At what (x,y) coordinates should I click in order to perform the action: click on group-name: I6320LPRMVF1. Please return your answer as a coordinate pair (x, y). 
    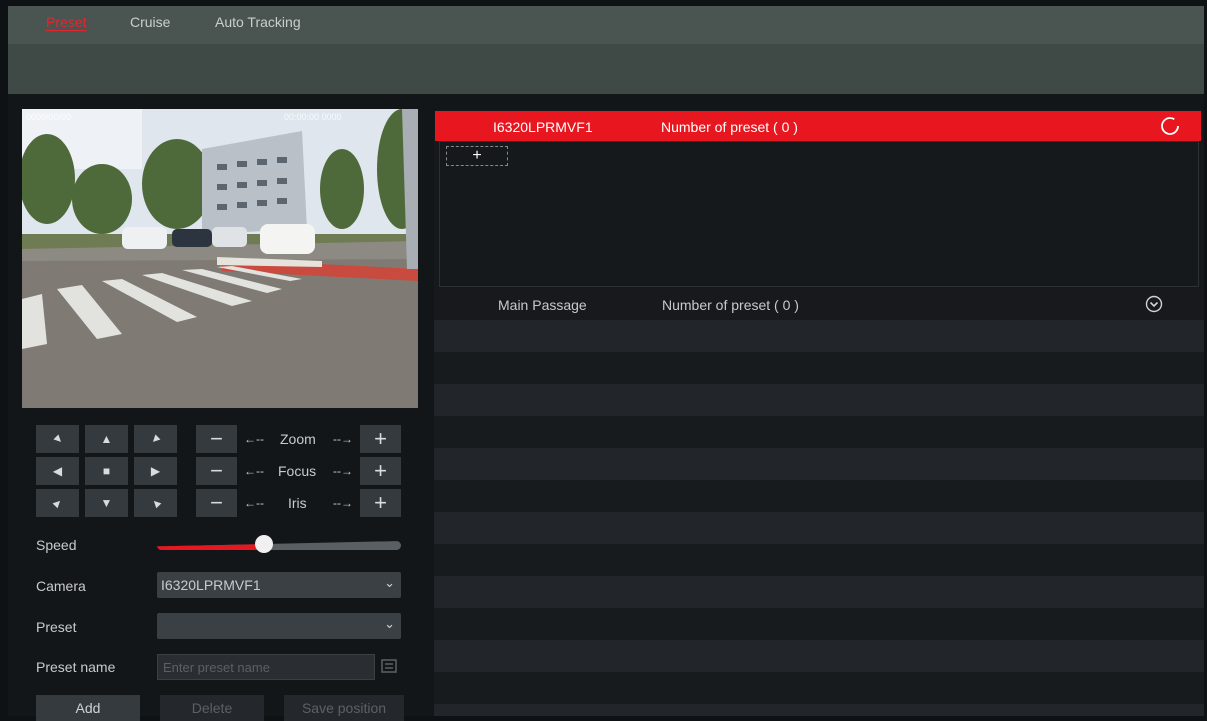
    Looking at the image, I should click on (543, 127).